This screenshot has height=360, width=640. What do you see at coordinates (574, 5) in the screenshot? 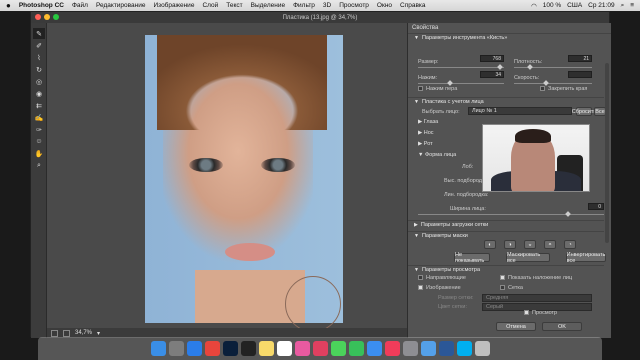
I see `input-source-label: США` at bounding box center [574, 5].